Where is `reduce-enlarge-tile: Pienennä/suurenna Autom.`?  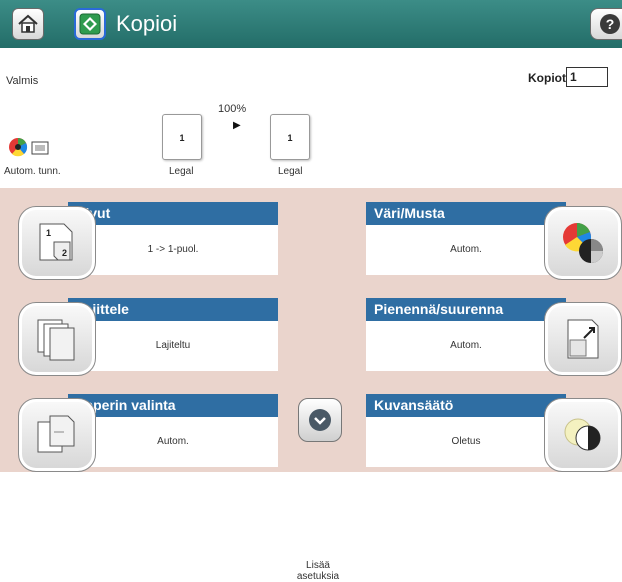 reduce-enlarge-tile: Pienennä/suurenna Autom. is located at coordinates (494, 338).